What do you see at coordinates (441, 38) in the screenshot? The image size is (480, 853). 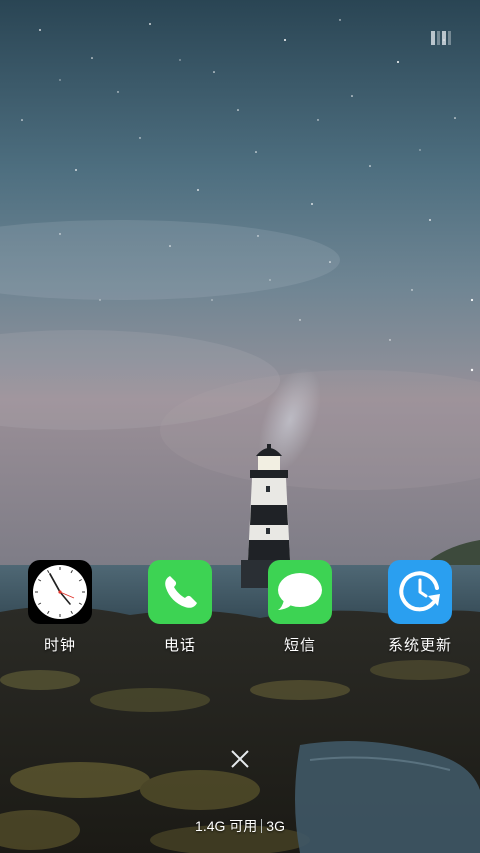 I see `layout-toggle-icon` at bounding box center [441, 38].